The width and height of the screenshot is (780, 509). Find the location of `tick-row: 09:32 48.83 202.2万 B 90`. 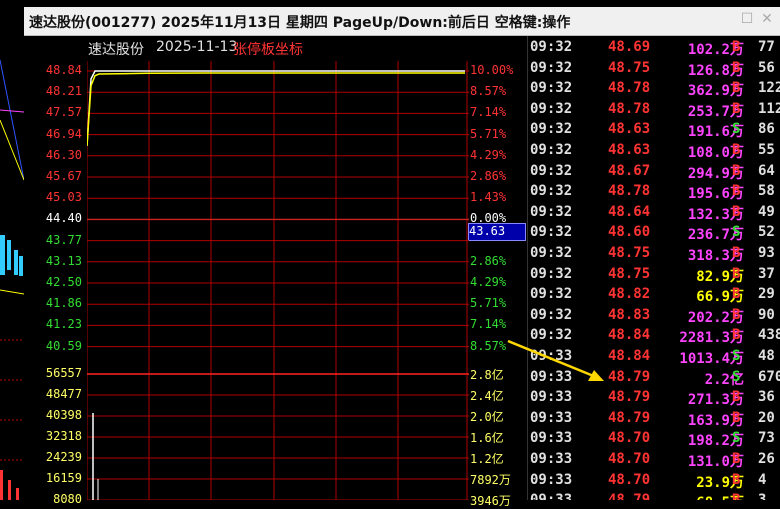

tick-row: 09:32 48.83 202.2万 B 90 is located at coordinates (654, 316).